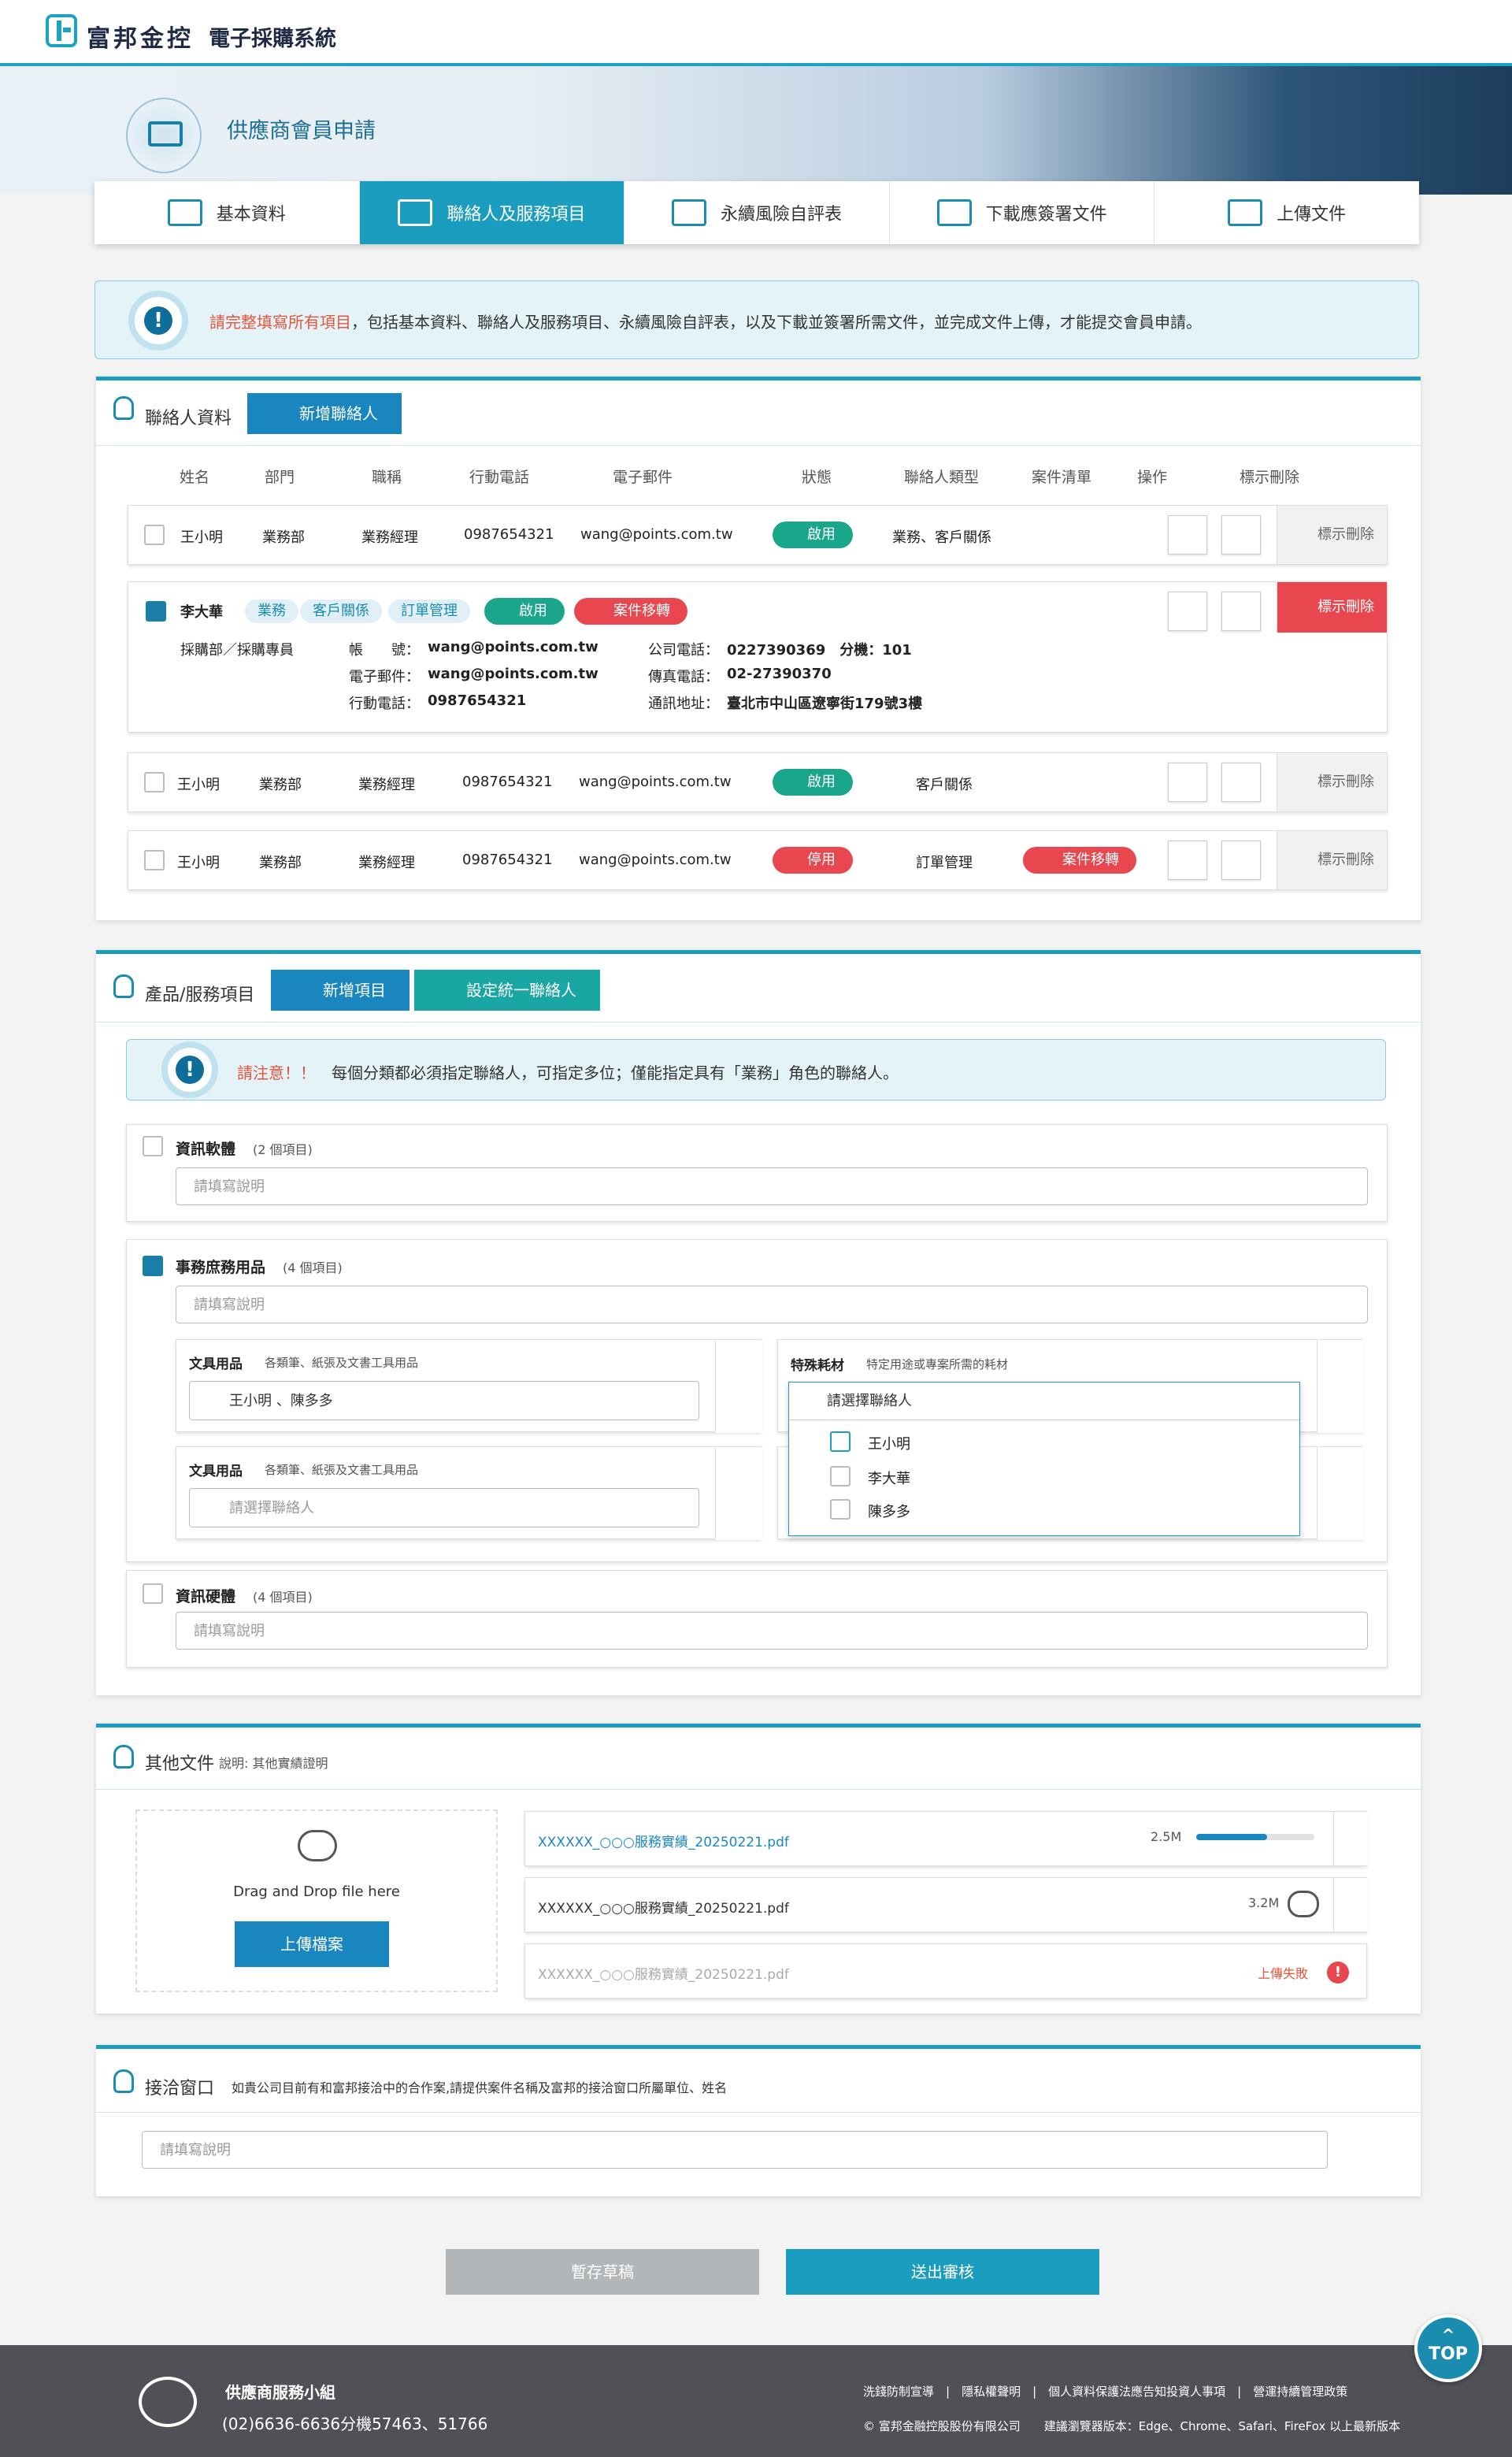 The height and width of the screenshot is (2457, 1512). Describe the element at coordinates (429, 611) in the screenshot. I see `role-tag: 訂單管理` at that location.